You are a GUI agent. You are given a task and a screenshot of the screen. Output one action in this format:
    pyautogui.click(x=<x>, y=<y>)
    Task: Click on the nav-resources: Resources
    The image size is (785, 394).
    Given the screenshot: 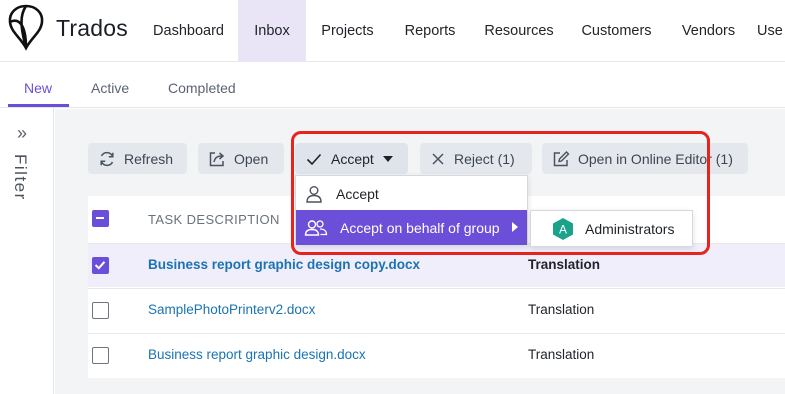 What is the action you would take?
    pyautogui.click(x=519, y=31)
    